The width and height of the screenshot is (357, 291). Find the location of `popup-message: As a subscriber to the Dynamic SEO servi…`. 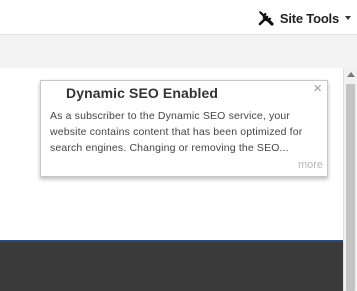

popup-message: As a subscriber to the Dynamic SEO servi… is located at coordinates (176, 132).